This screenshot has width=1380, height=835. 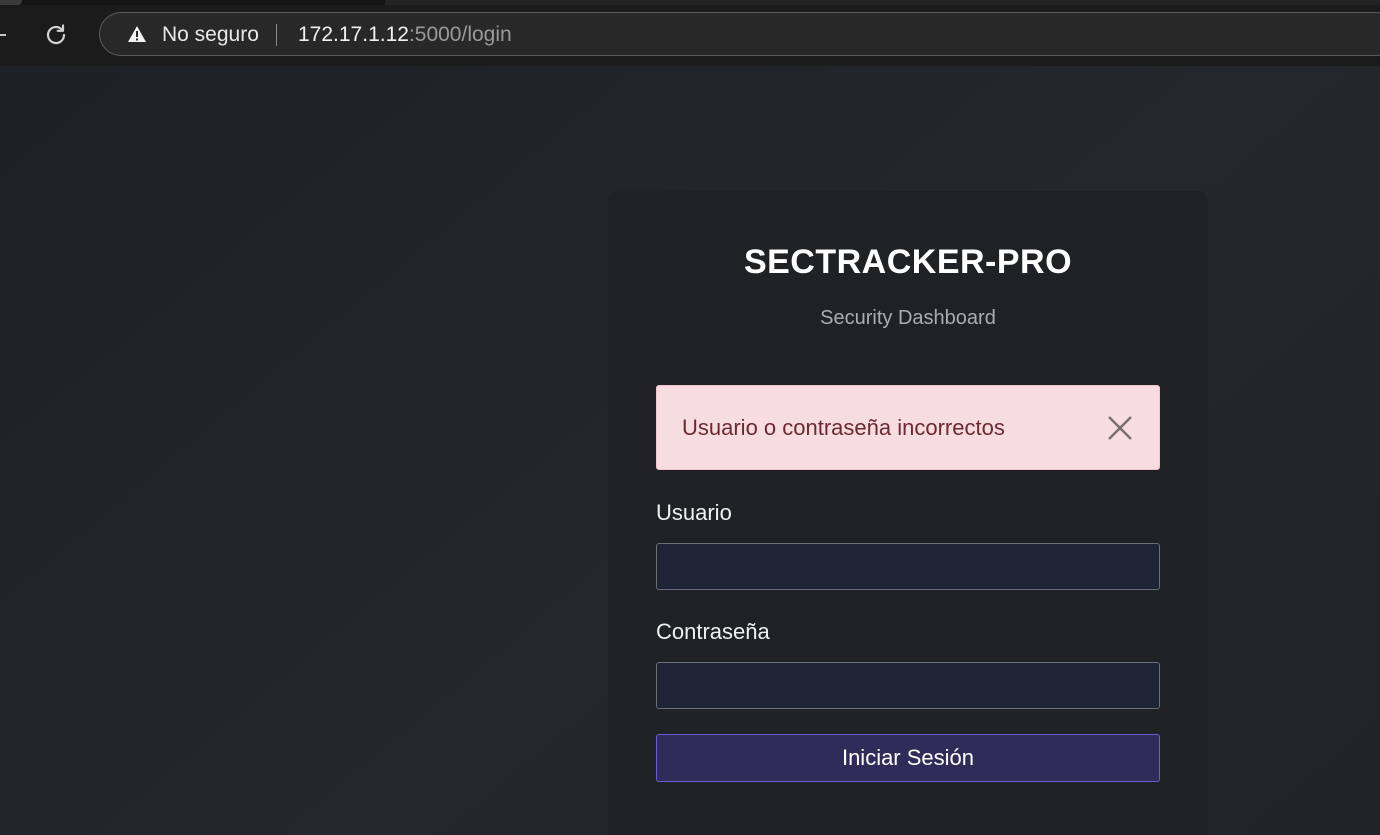 I want to click on browser-toolbar: No seguro 172.17.1.12:5000/login, so click(x=690, y=33).